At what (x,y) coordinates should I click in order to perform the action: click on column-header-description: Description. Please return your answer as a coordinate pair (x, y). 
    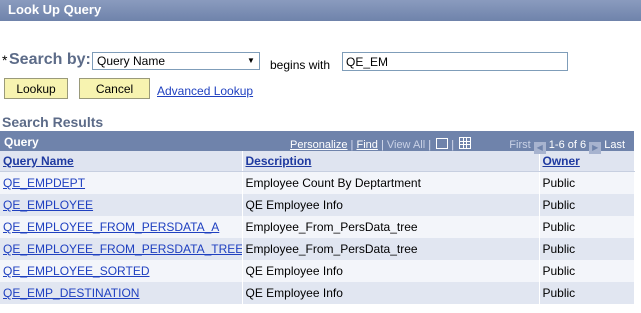
    Looking at the image, I should click on (391, 161).